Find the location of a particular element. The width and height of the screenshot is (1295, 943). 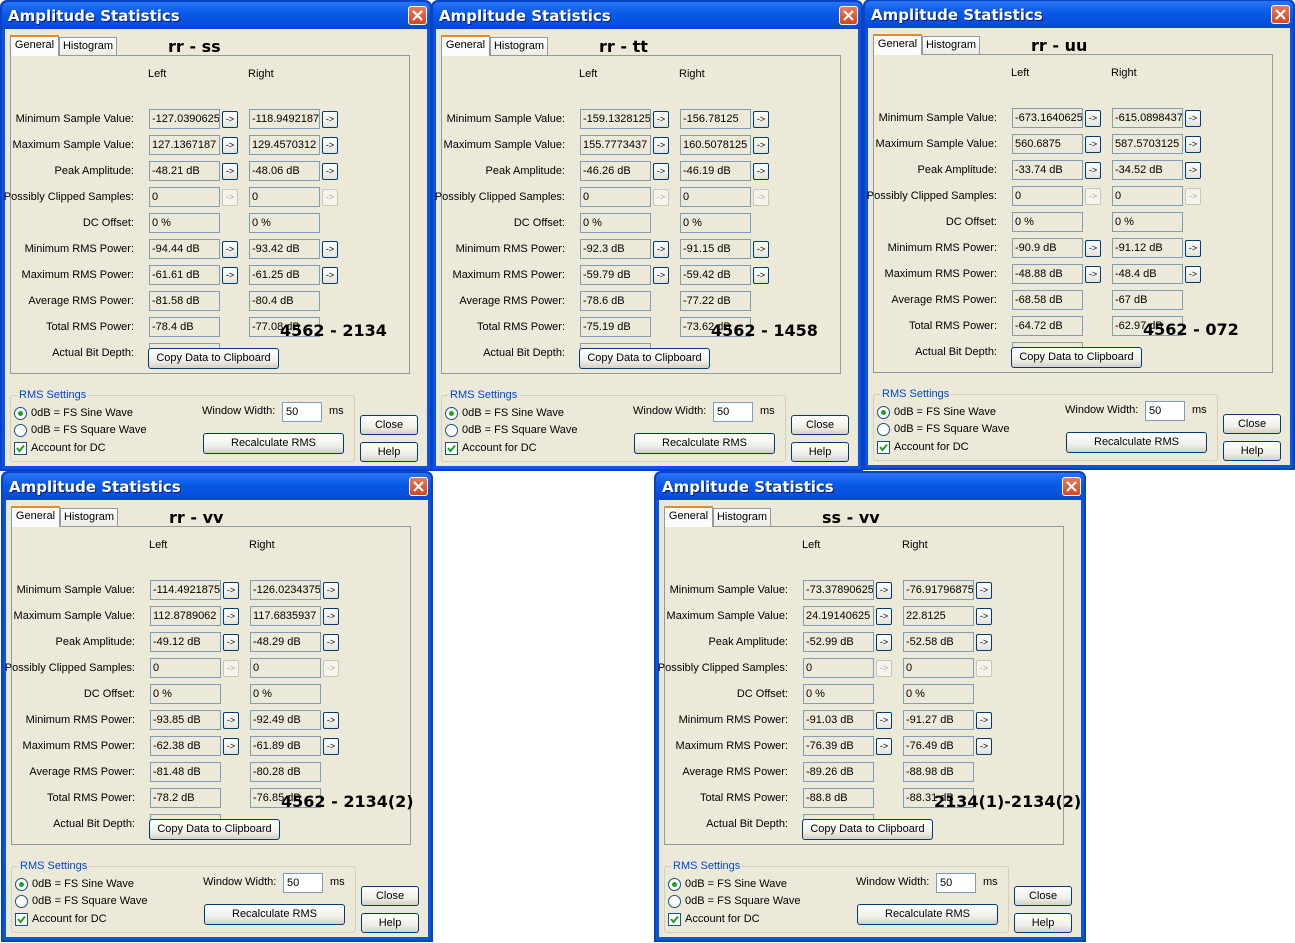

right-value-field: -76.49 dB is located at coordinates (938, 746).